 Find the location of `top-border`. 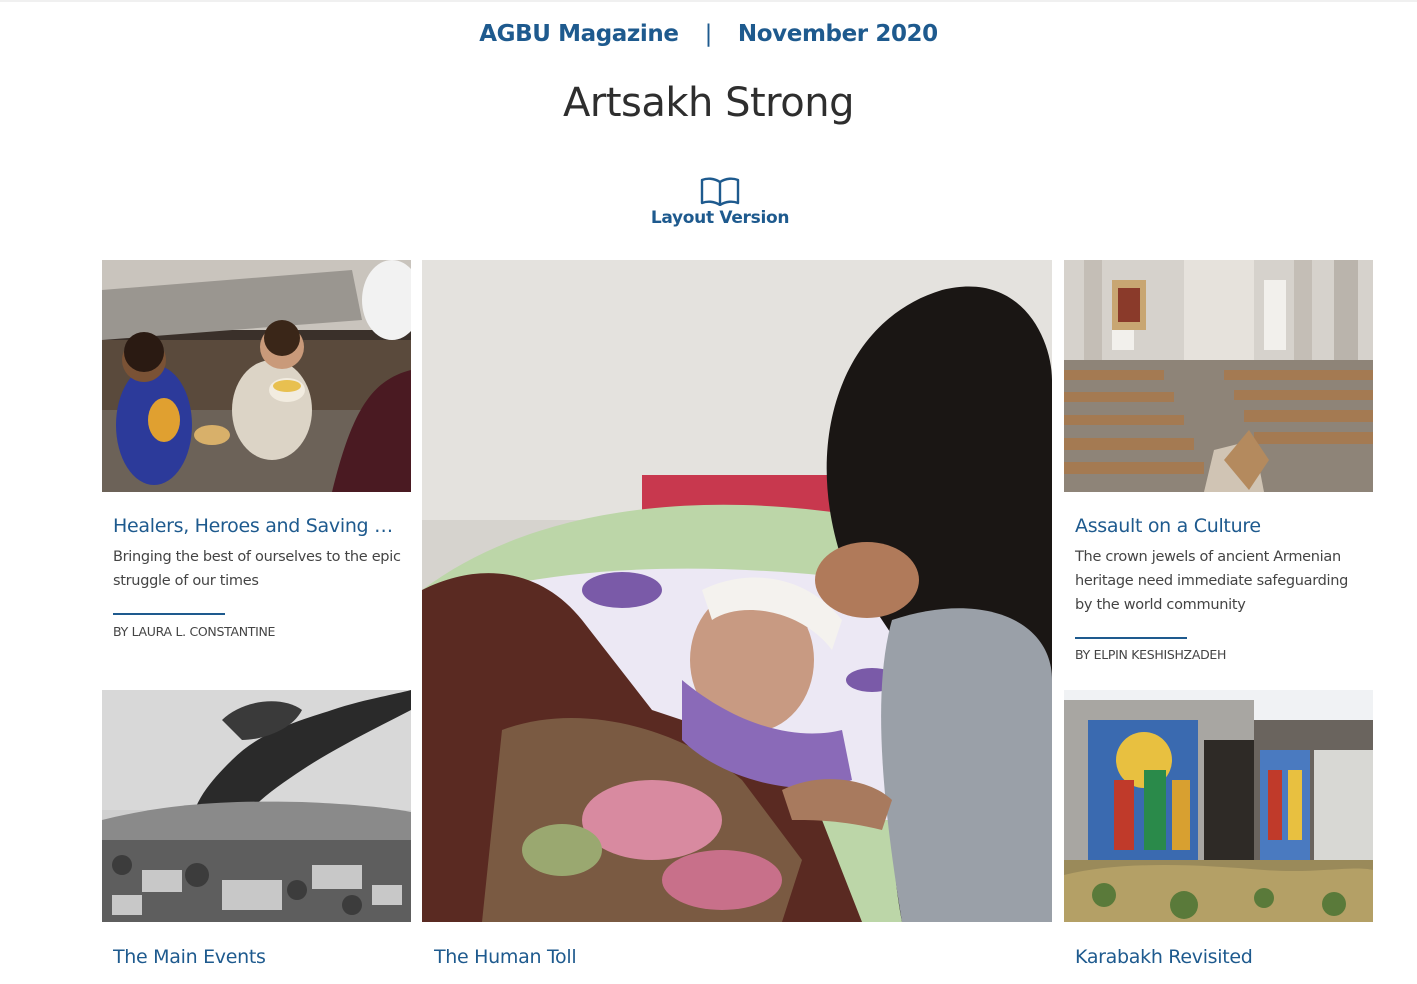

top-border is located at coordinates (708, 1).